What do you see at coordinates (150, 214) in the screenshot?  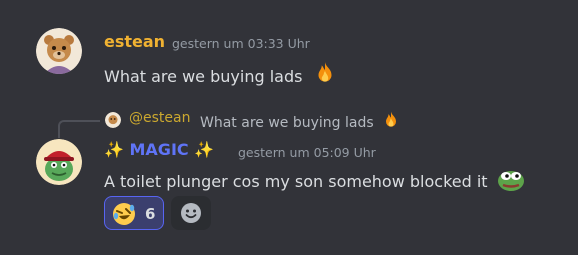 I see `reaction-count: 6` at bounding box center [150, 214].